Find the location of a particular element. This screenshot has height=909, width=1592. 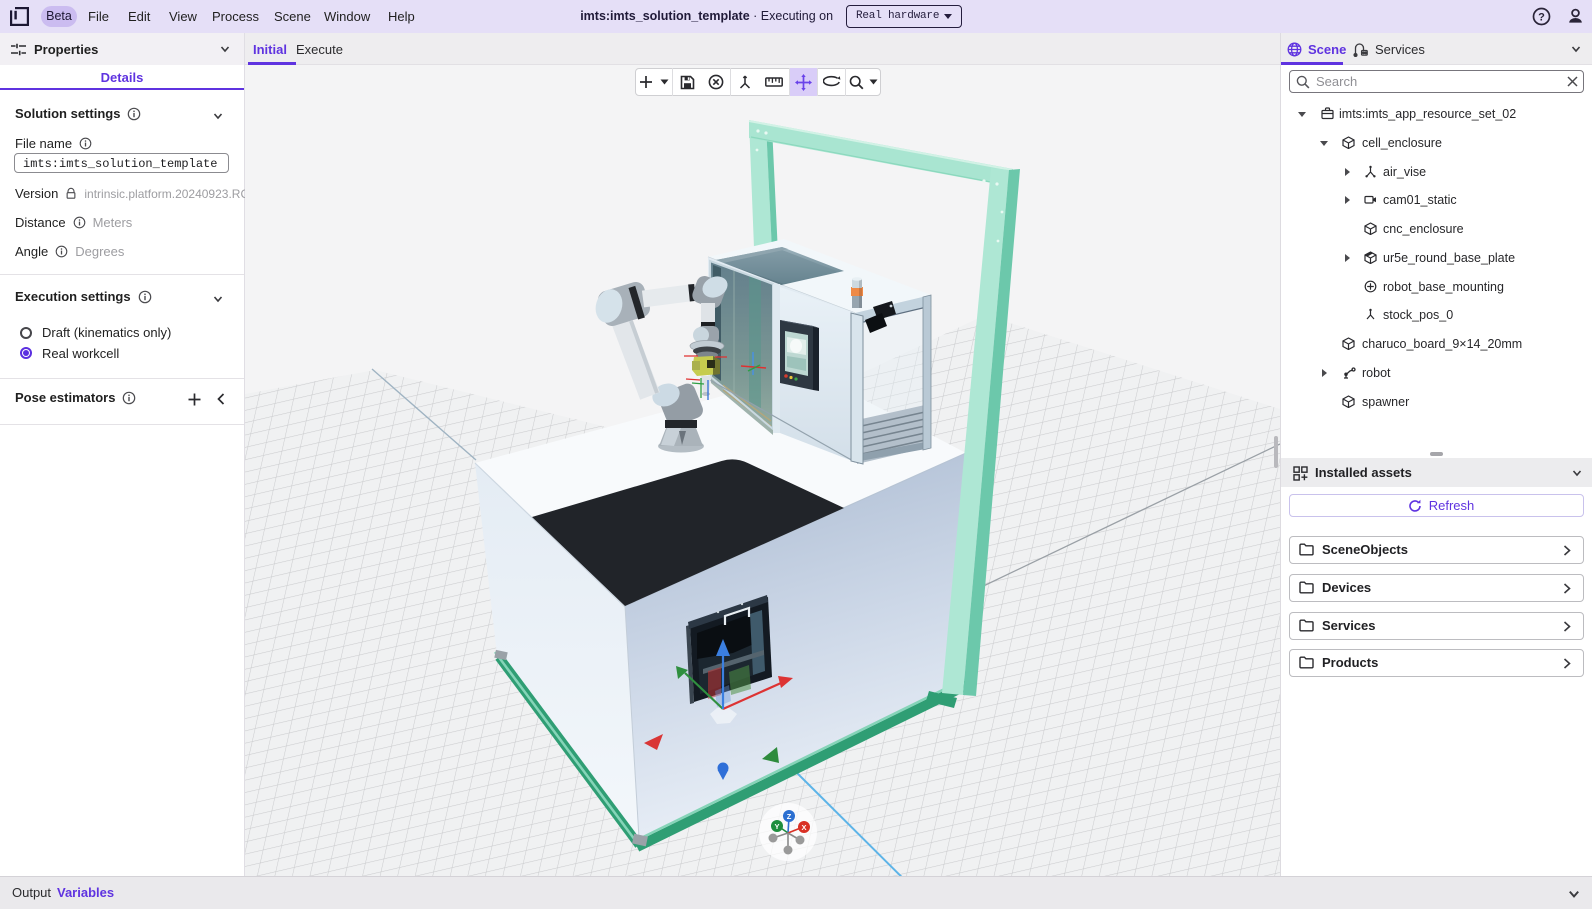

svg-text: Z is located at coordinates (789, 816).